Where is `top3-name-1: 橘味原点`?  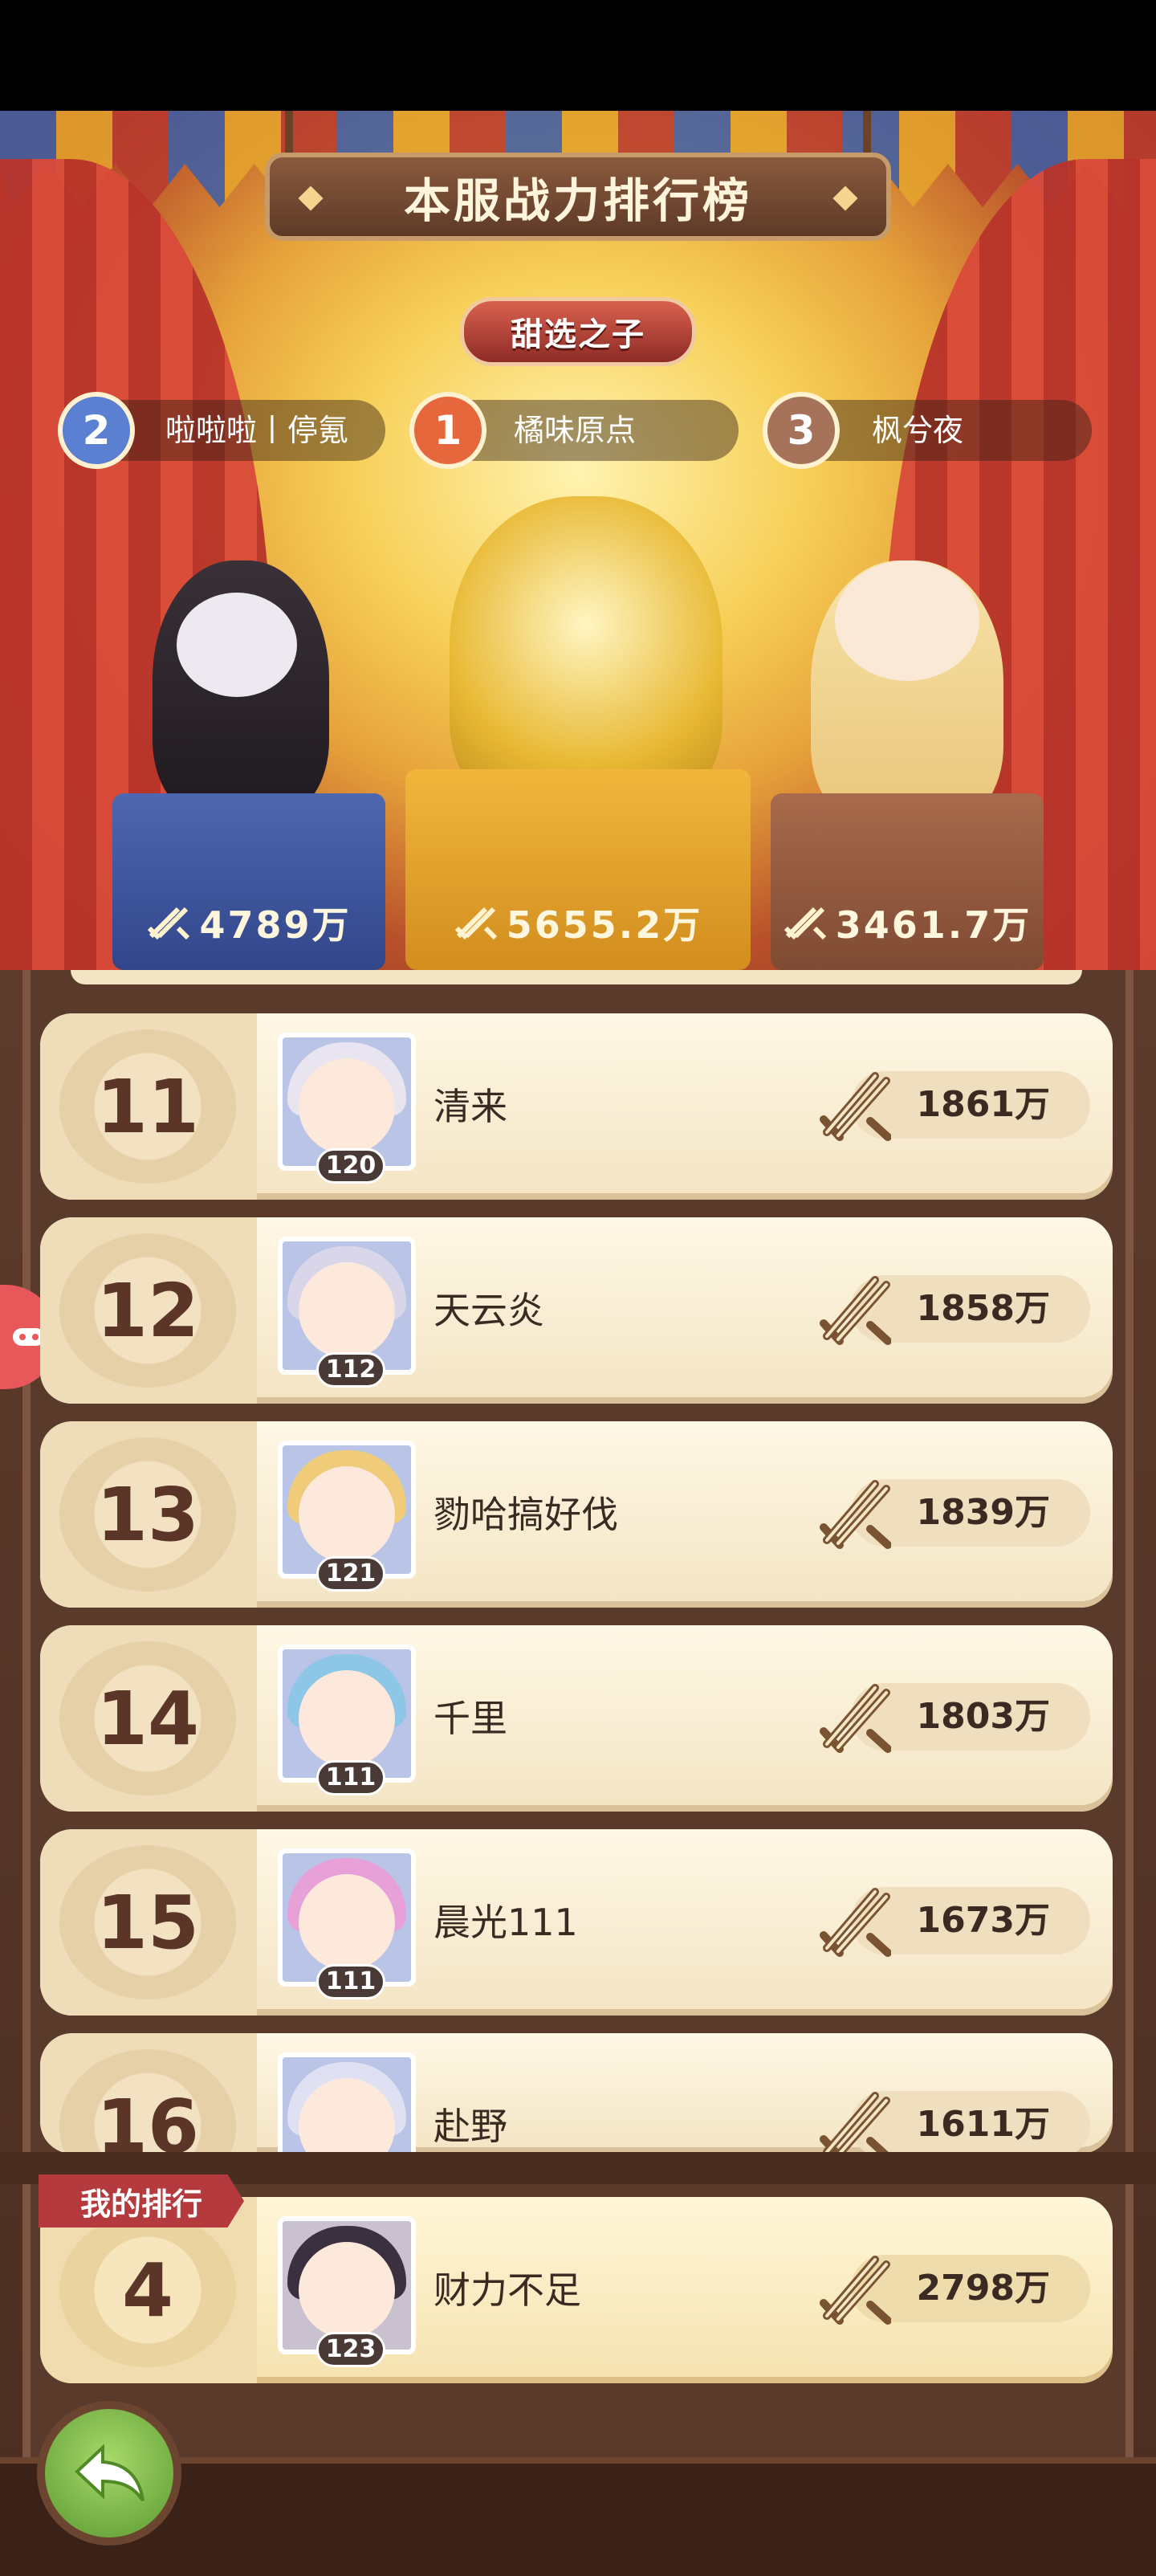 top3-name-1: 橘味原点 is located at coordinates (575, 430).